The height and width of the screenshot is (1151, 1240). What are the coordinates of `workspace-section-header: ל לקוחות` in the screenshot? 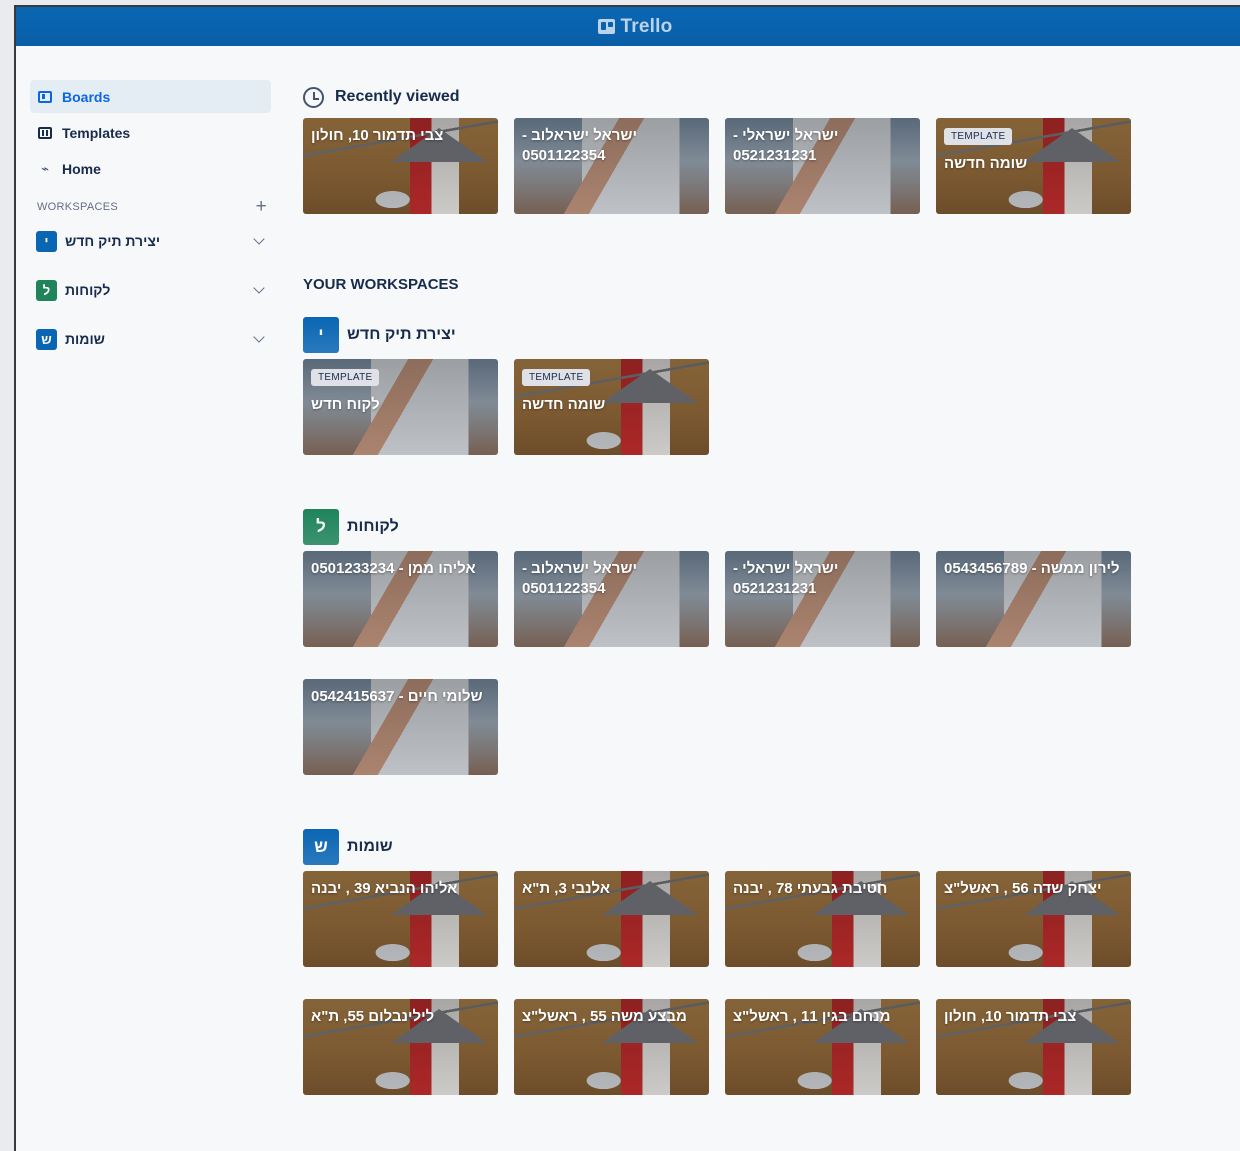 It's located at (738, 527).